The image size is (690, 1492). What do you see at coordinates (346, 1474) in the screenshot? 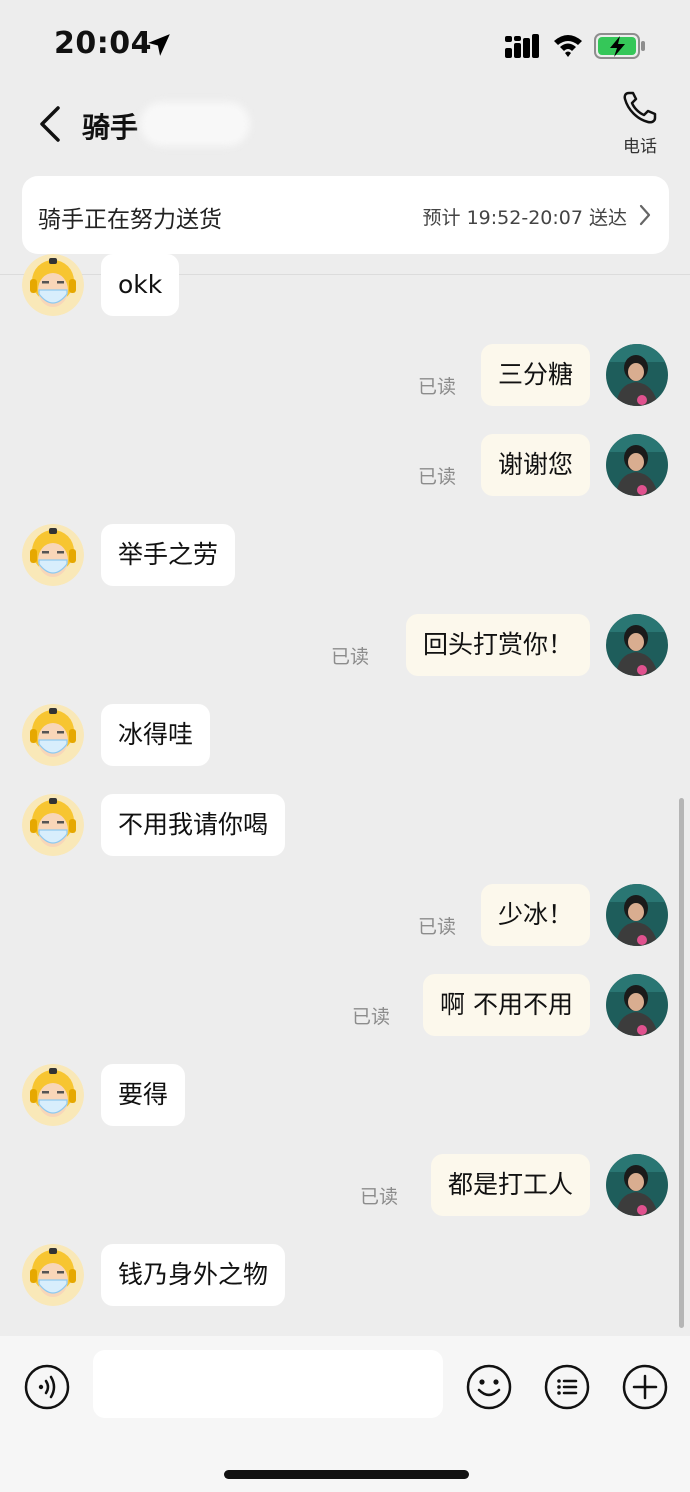
I see `home-indicator` at bounding box center [346, 1474].